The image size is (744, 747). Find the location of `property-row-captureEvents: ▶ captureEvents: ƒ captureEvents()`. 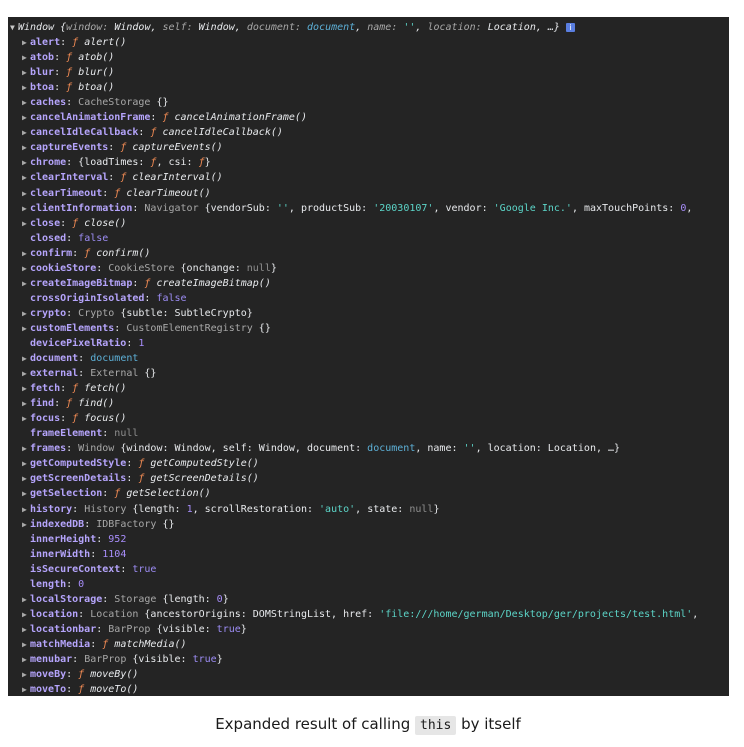

property-row-captureEvents: ▶ captureEvents: ƒ captureEvents() is located at coordinates (369, 147).